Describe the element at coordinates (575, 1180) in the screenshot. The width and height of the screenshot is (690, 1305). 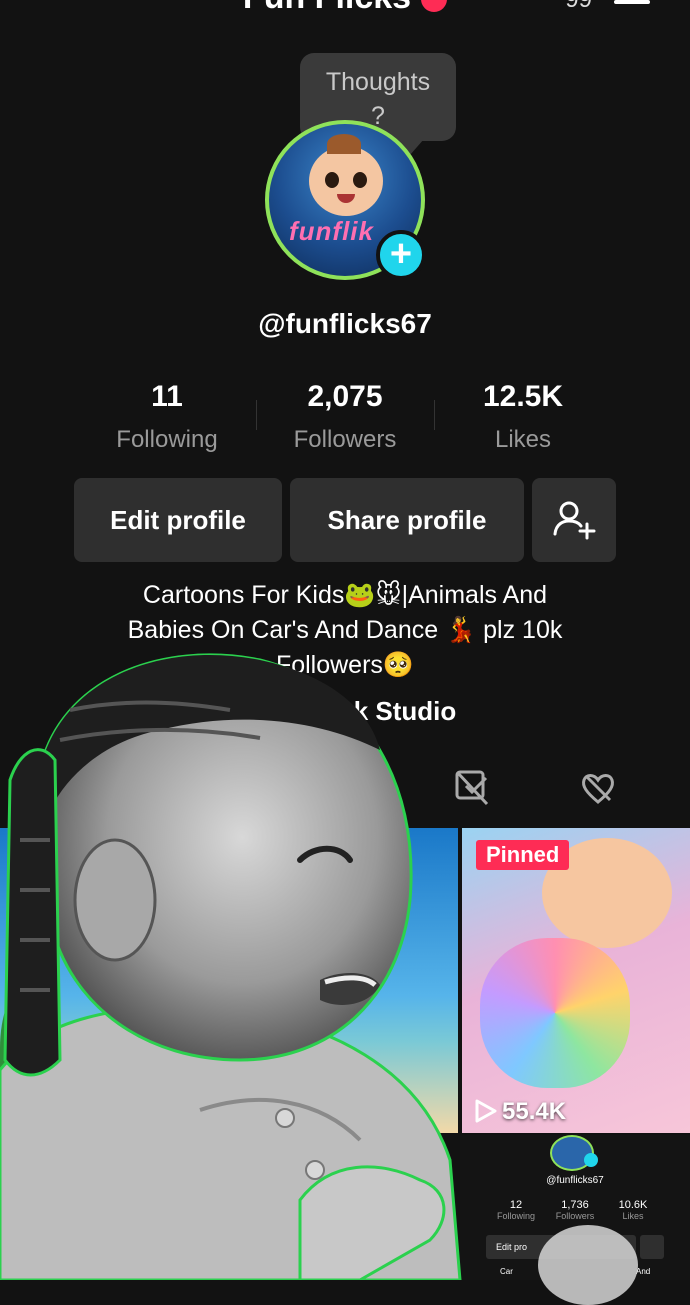
I see `mini-username: @funflicks67` at that location.